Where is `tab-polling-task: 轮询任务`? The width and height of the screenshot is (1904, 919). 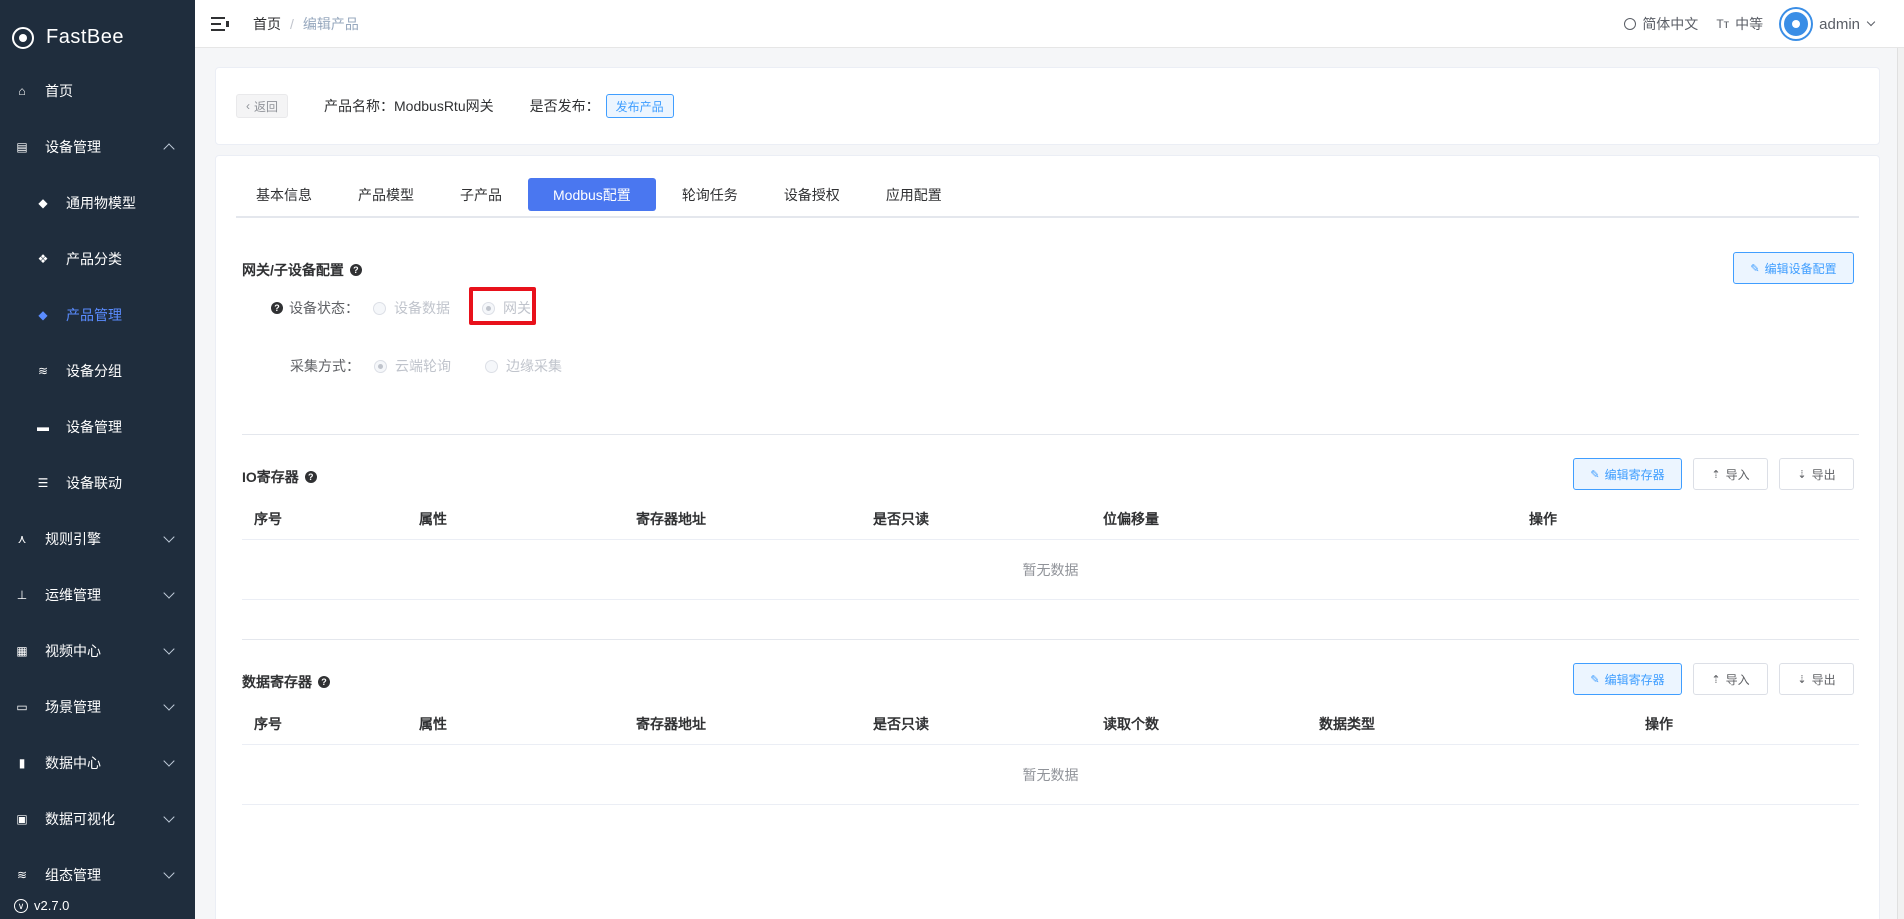
tab-polling-task: 轮询任务 is located at coordinates (710, 194).